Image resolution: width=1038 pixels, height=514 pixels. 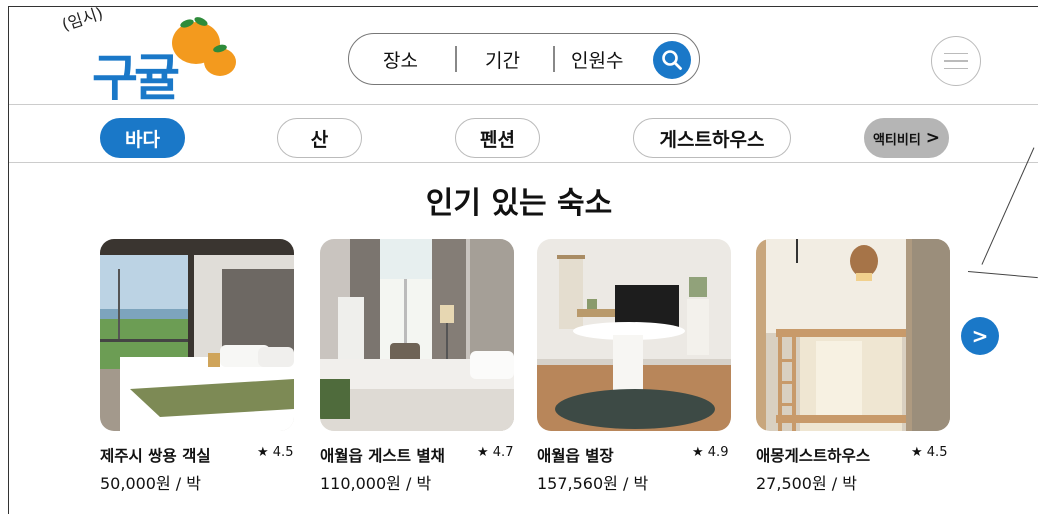 What do you see at coordinates (497, 138) in the screenshot?
I see `tab-pension: 펜션` at bounding box center [497, 138].